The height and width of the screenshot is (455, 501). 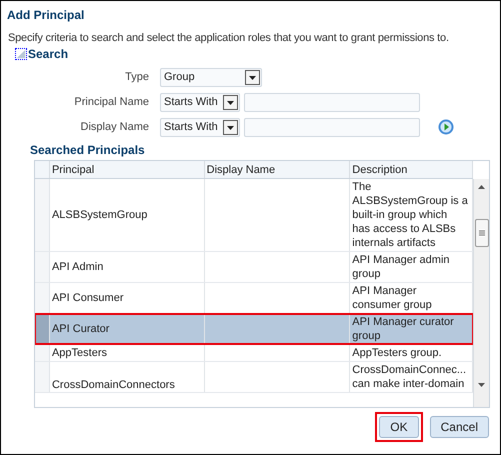 I want to click on section-heading: Search, so click(x=48, y=54).